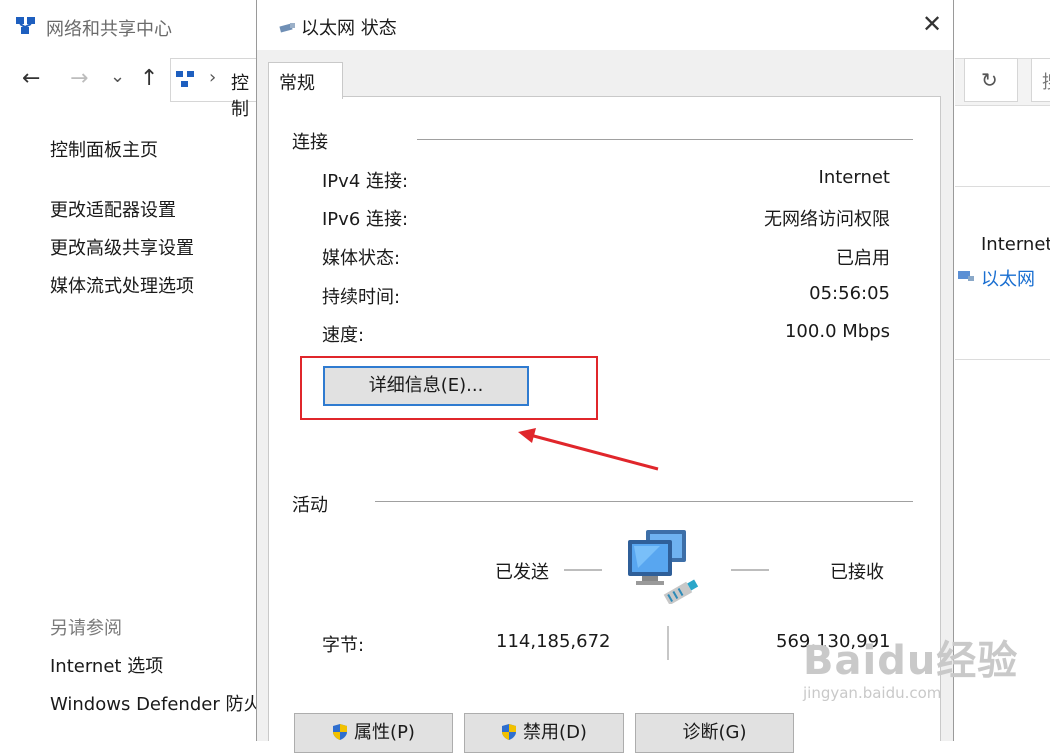 The image size is (1050, 753). What do you see at coordinates (872, 693) in the screenshot?
I see `watermark-url: jingyan.baidu.com` at bounding box center [872, 693].